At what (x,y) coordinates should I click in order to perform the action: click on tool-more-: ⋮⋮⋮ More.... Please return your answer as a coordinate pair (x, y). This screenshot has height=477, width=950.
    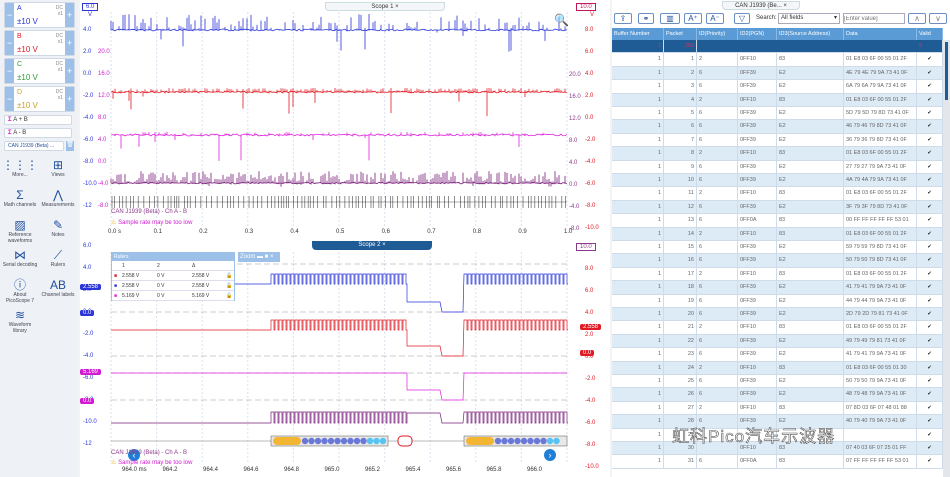
    Looking at the image, I should click on (20, 168).